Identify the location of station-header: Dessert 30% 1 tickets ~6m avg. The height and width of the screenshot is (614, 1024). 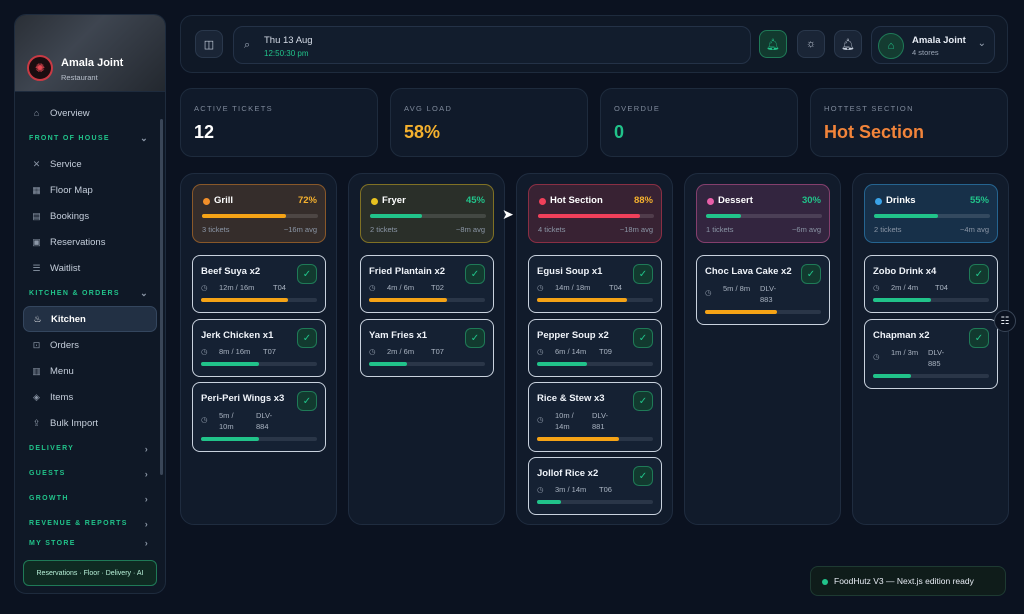
(763, 213).